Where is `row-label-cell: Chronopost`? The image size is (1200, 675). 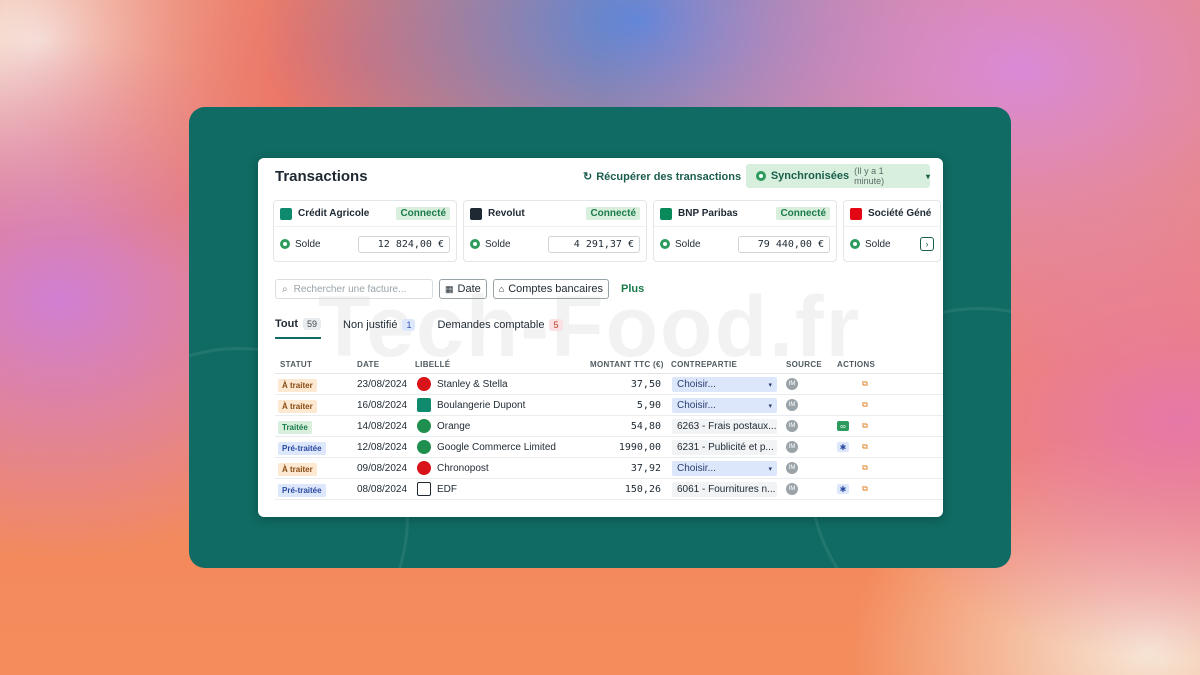 row-label-cell: Chronopost is located at coordinates (453, 468).